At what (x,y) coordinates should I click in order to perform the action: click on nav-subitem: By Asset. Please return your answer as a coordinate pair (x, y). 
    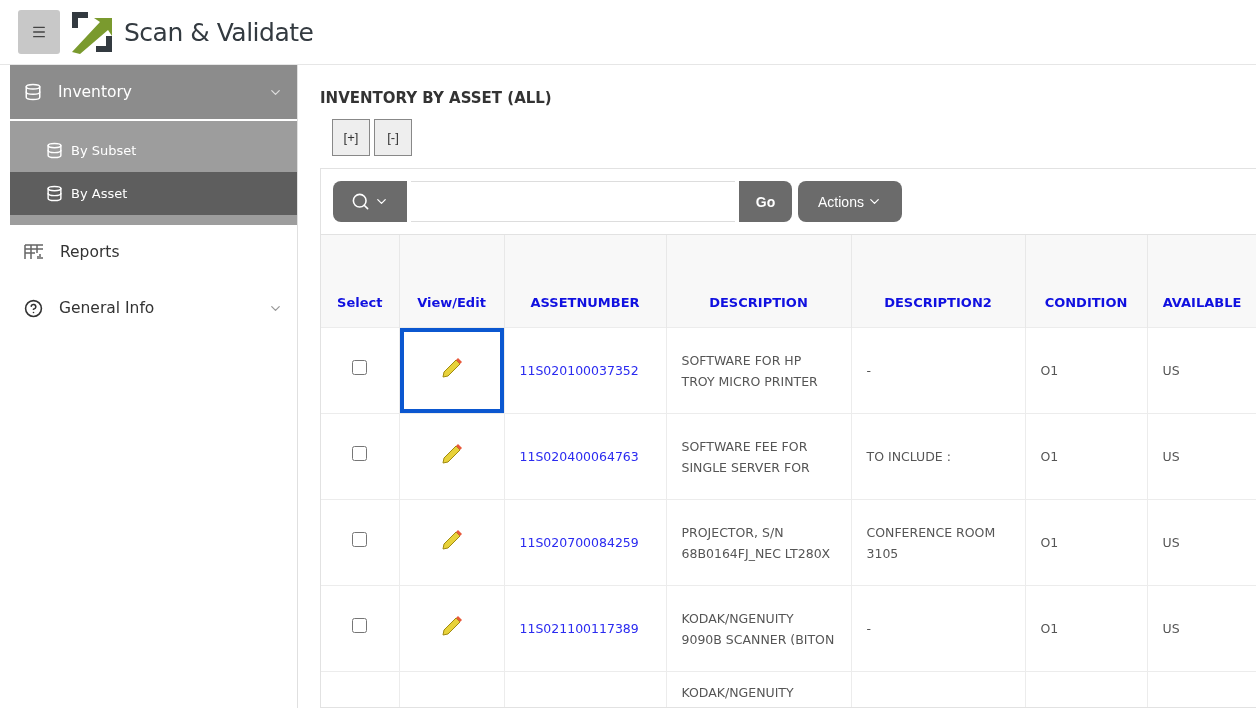
    Looking at the image, I should click on (153, 193).